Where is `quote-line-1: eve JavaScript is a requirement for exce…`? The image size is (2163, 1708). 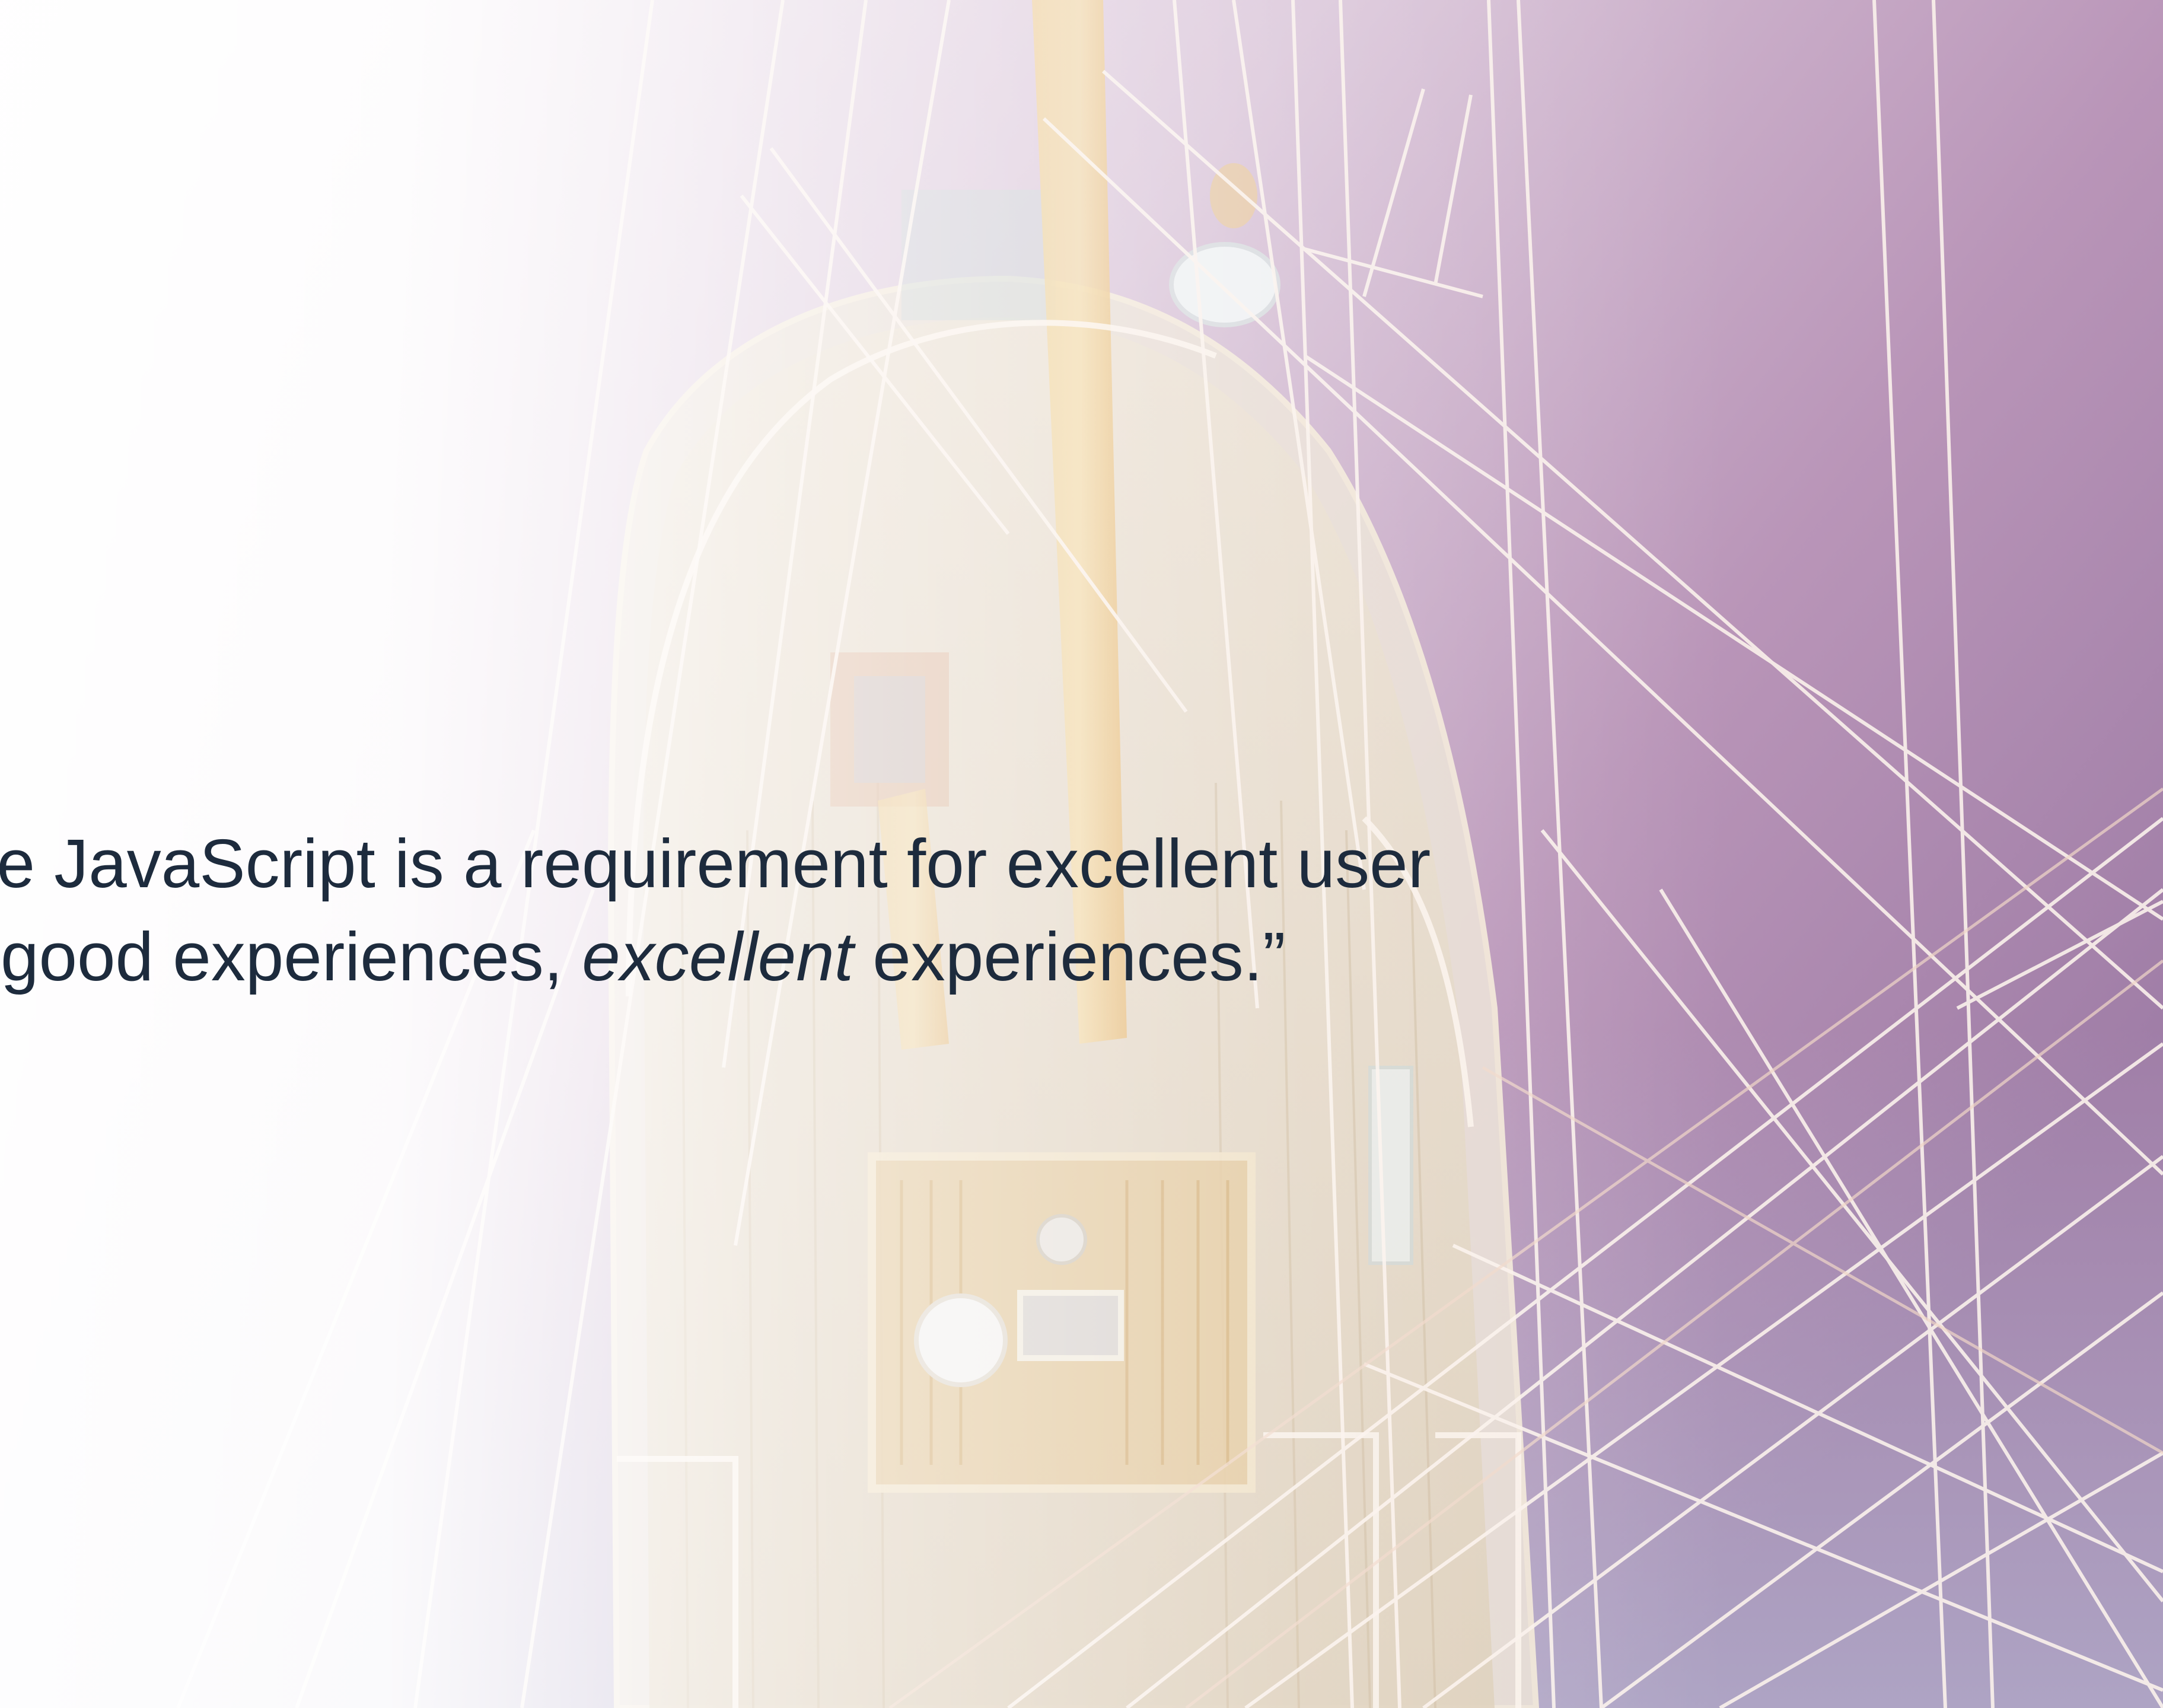
quote-line-1: eve JavaScript is a requirement for exce… is located at coordinates (716, 863).